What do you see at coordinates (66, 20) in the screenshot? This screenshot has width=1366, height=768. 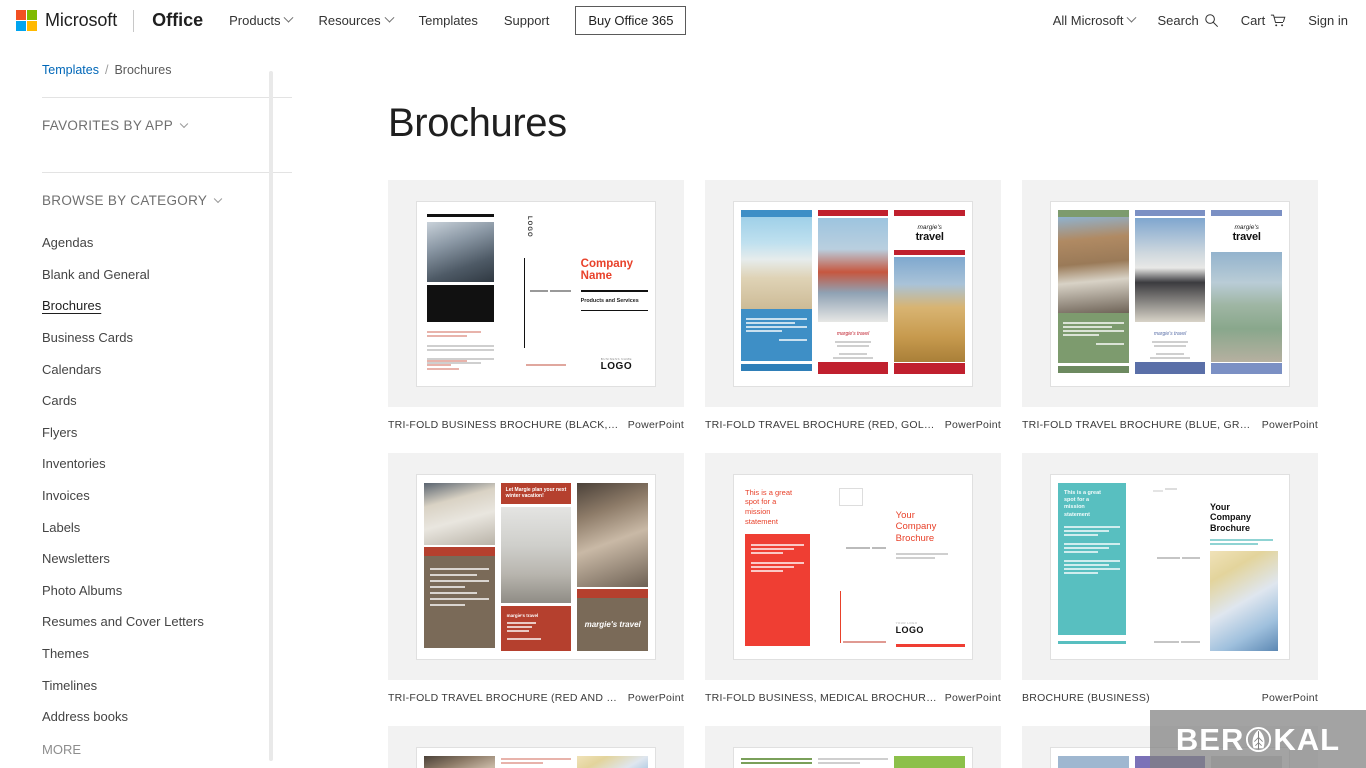 I see `microsoft-brand: Microsoft` at bounding box center [66, 20].